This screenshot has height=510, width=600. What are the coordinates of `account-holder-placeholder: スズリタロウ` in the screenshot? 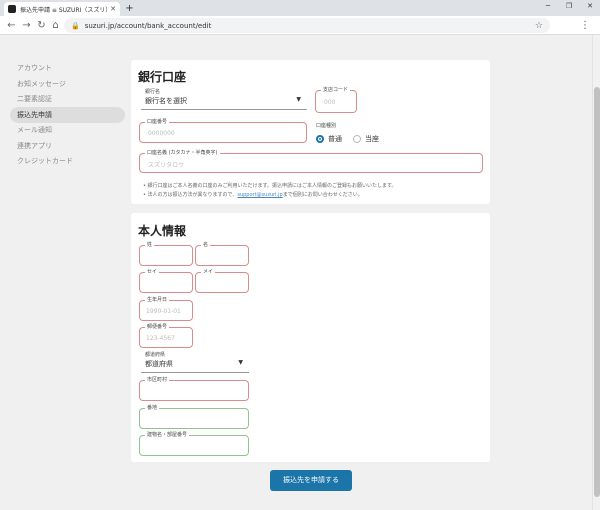 It's located at (166, 165).